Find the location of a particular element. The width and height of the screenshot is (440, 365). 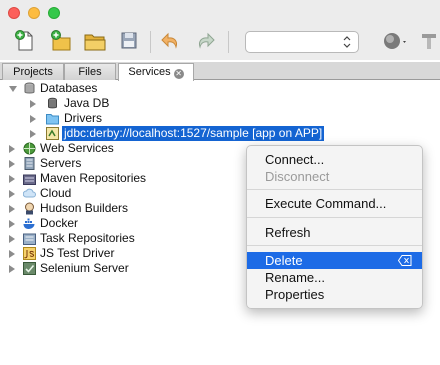

docker-icon is located at coordinates (29, 223).